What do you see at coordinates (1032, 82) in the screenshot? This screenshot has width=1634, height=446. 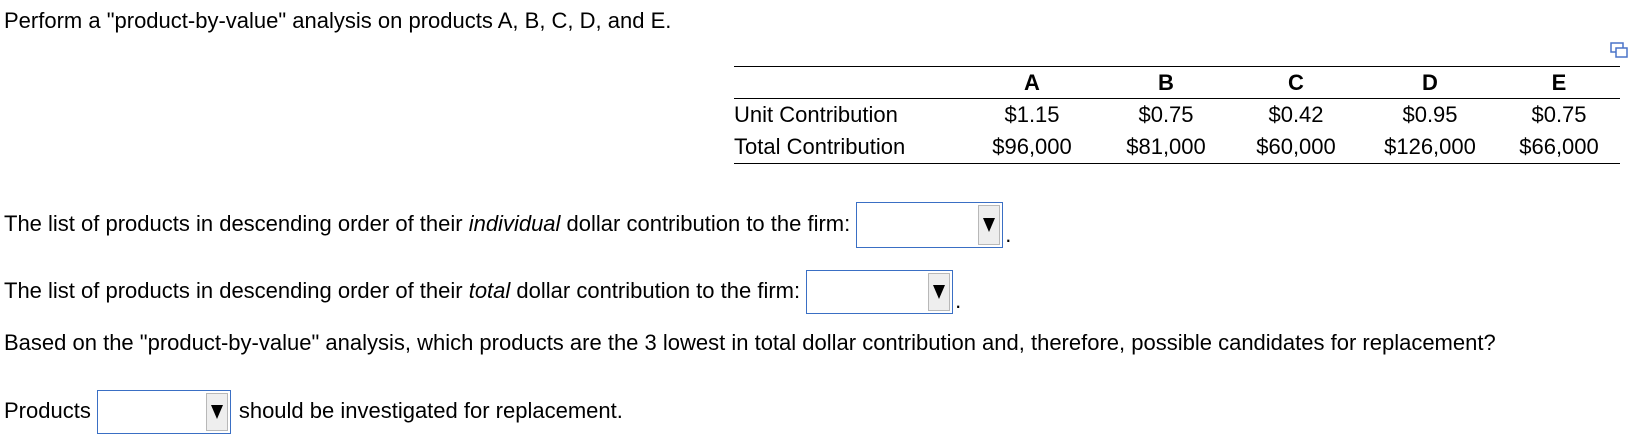 I see `header-product-a: A` at bounding box center [1032, 82].